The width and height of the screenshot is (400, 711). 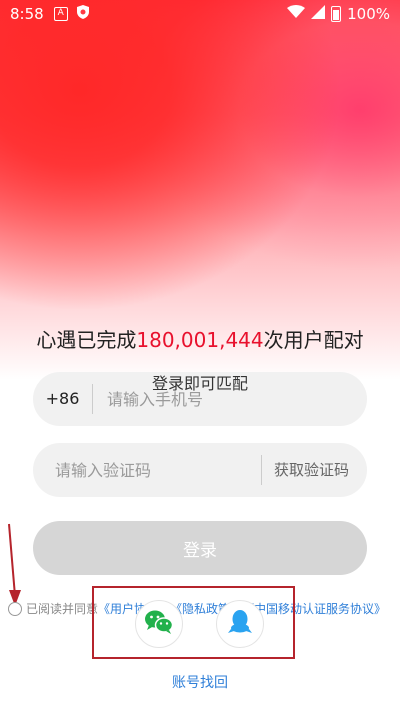 What do you see at coordinates (368, 14) in the screenshot?
I see `battery-percent: 100%` at bounding box center [368, 14].